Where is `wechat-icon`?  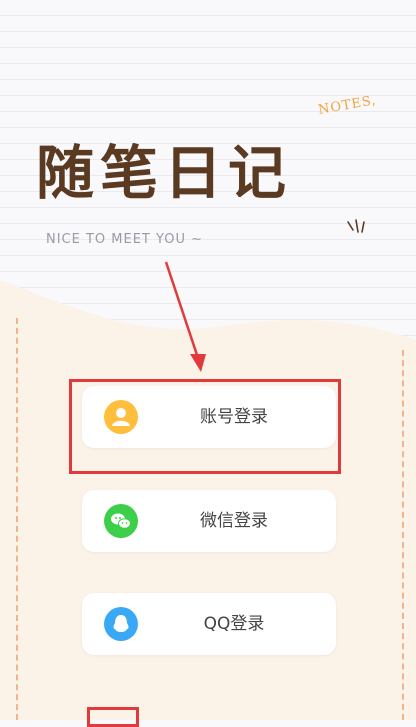 wechat-icon is located at coordinates (121, 521).